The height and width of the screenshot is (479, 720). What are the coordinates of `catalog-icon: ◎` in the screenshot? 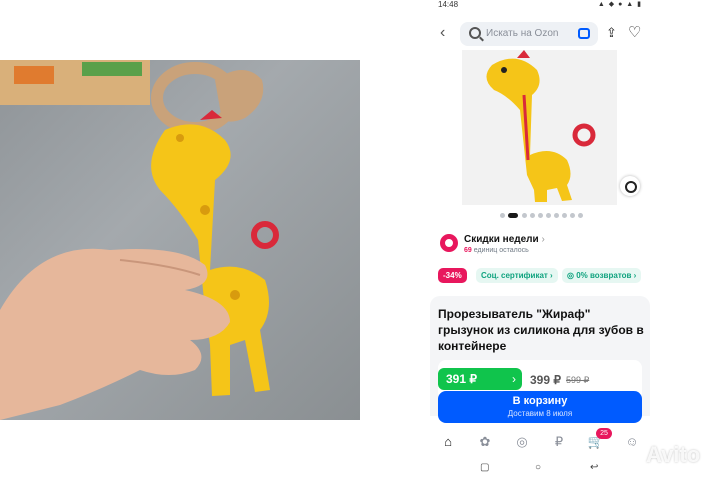 It's located at (522, 442).